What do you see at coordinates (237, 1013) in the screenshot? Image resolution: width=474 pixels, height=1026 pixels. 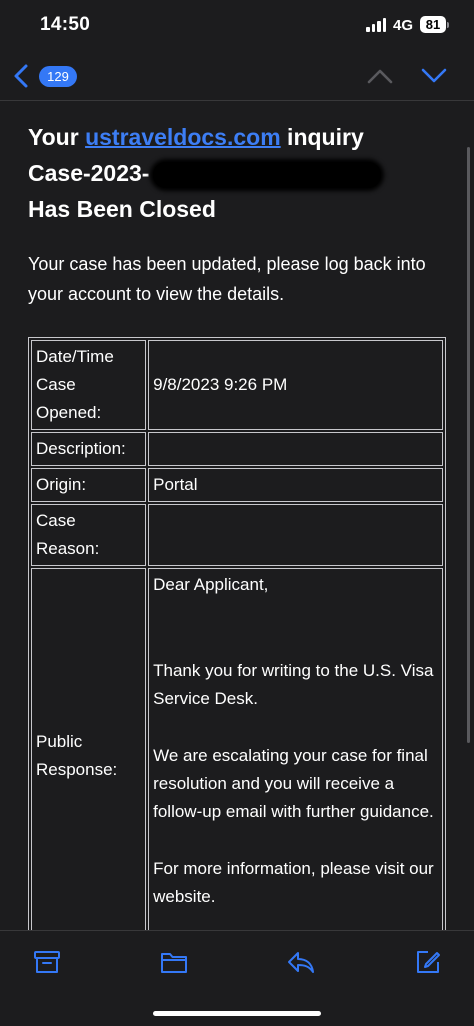 I see `home-indicator` at bounding box center [237, 1013].